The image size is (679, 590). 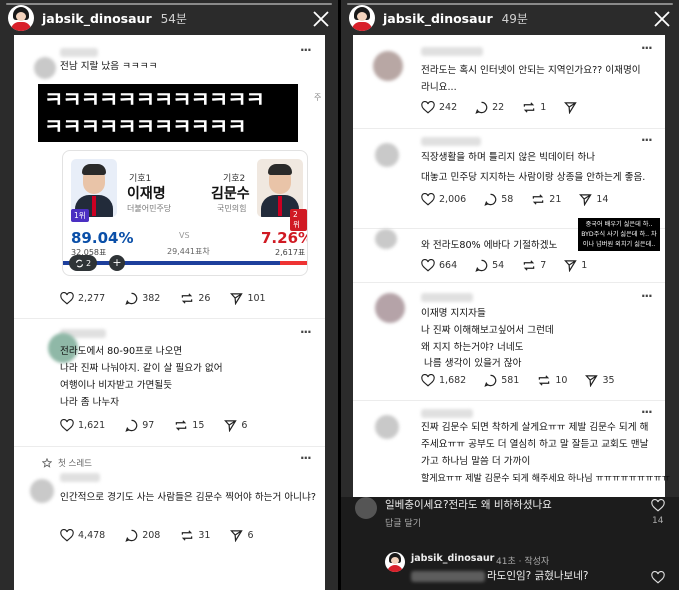 I want to click on like-button: 1,682, so click(x=443, y=380).